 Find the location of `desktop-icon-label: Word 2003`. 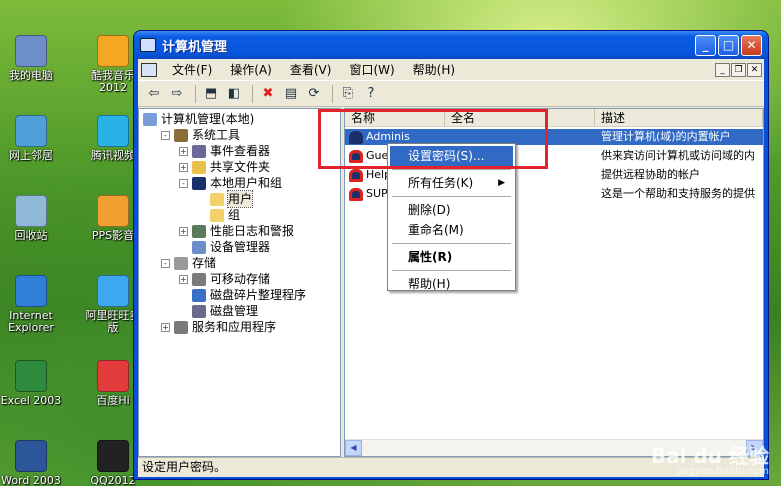

desktop-icon-label: Word 2003 is located at coordinates (31, 480).